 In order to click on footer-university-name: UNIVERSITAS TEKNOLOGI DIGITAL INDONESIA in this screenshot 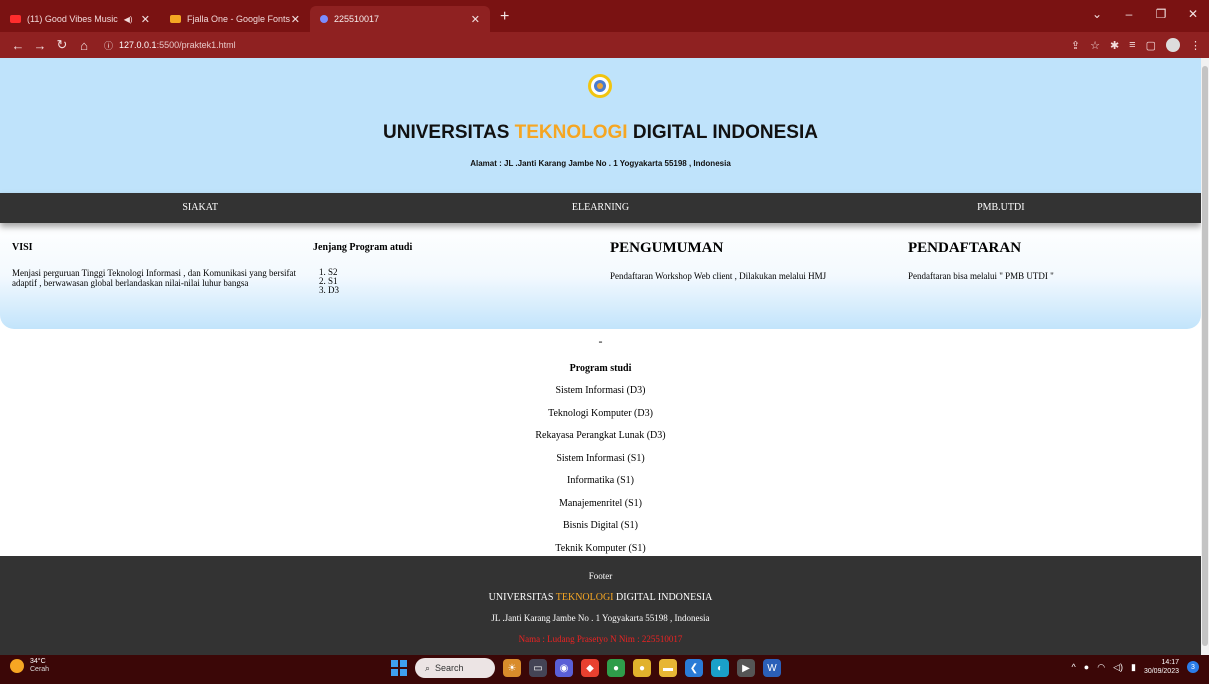, I will do `click(600, 597)`.